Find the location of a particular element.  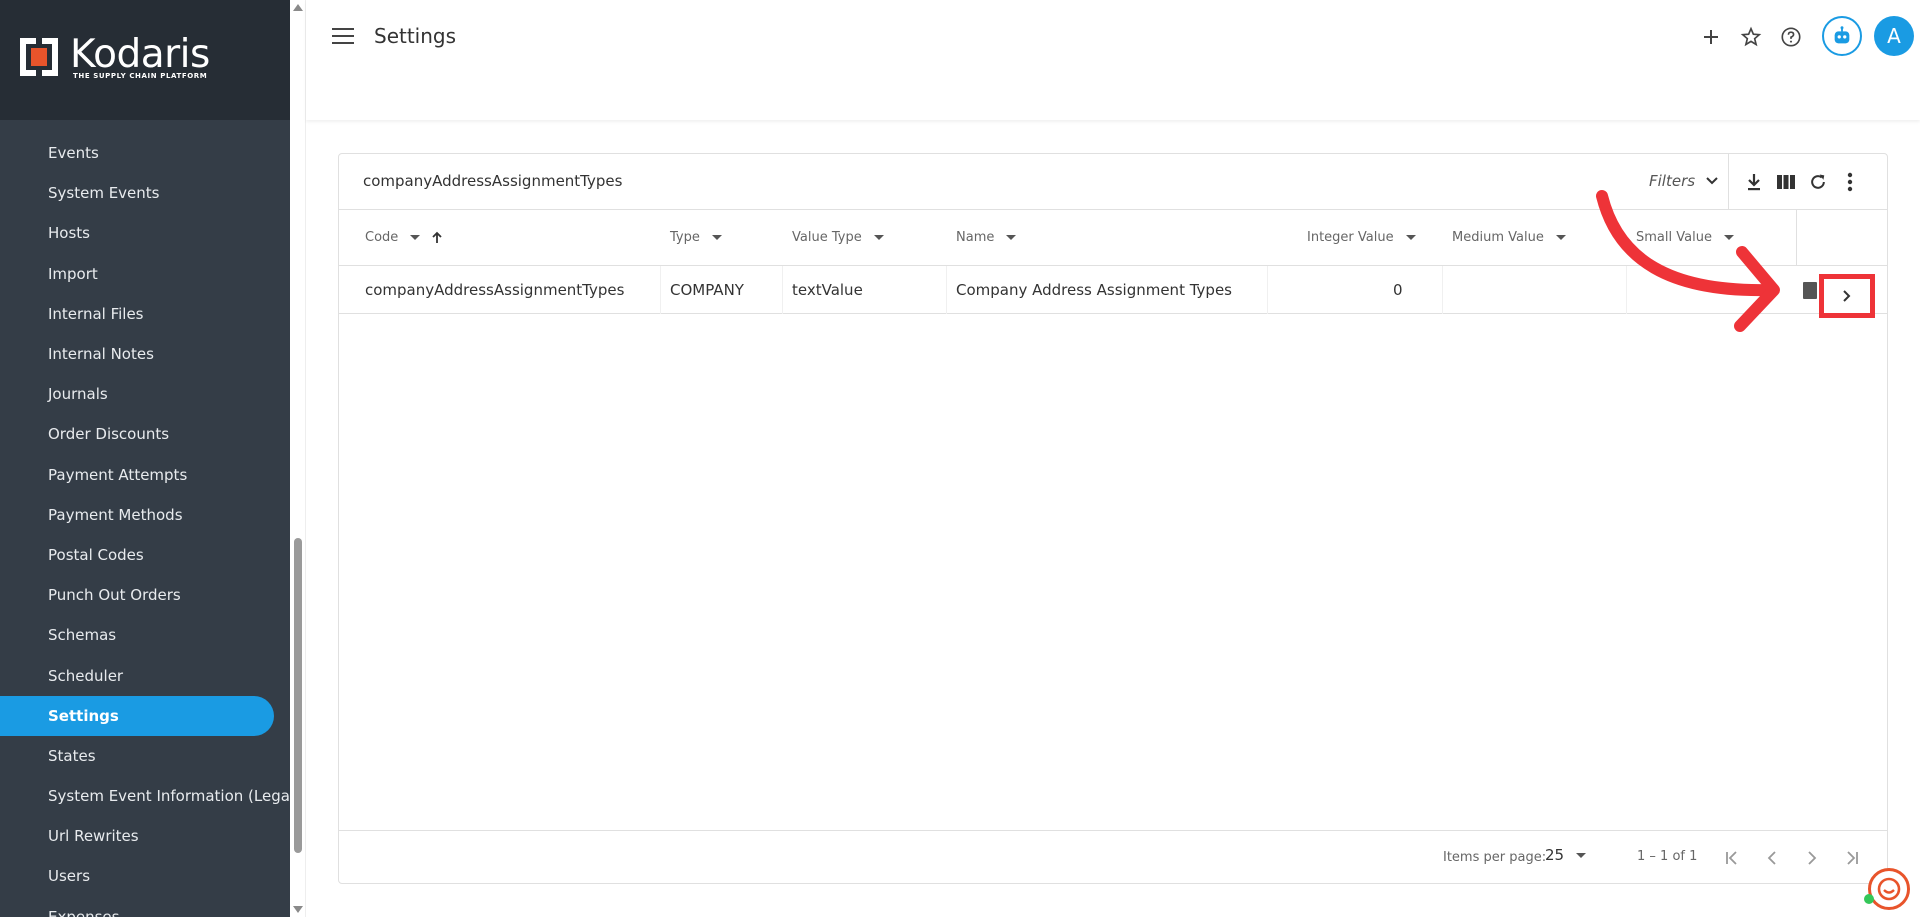

column-header-name: Name is located at coordinates (986, 237).